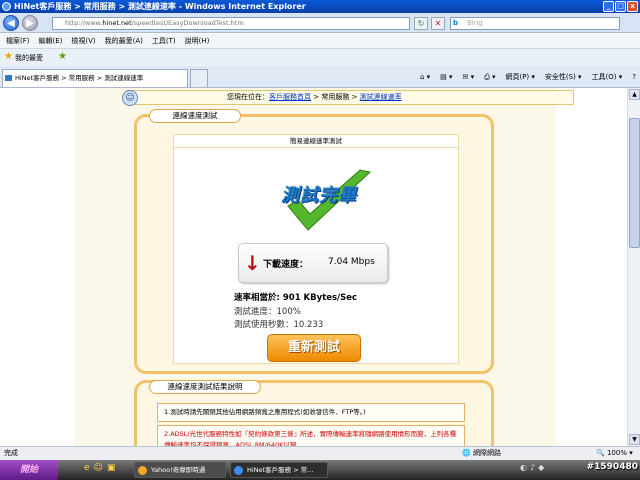 Image resolution: width=640 pixels, height=480 pixels. I want to click on test-complete-text: 測試完畢, so click(319, 195).